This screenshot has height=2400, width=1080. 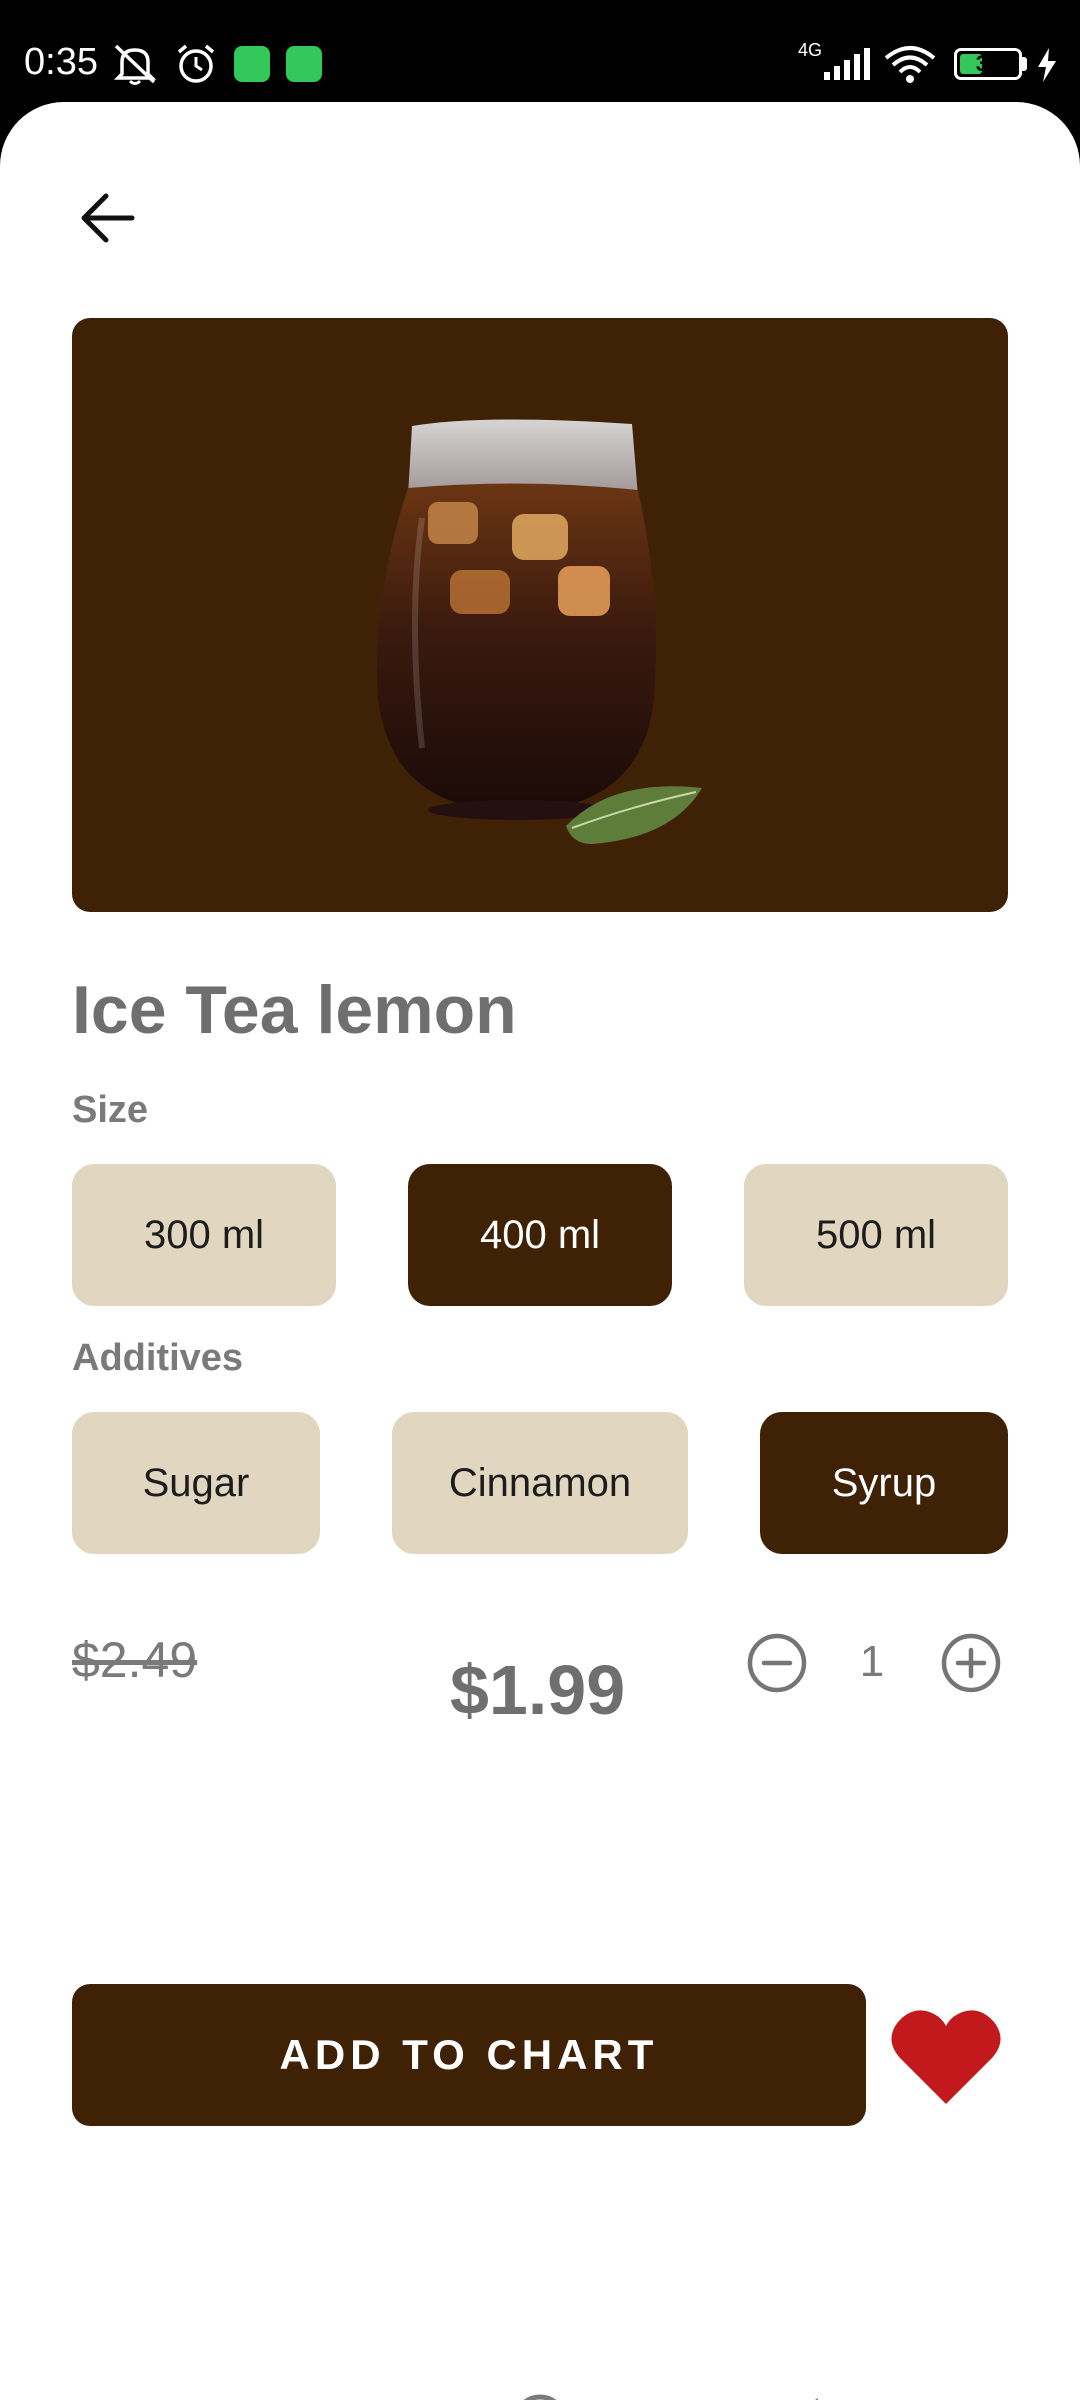 What do you see at coordinates (540, 1235) in the screenshot?
I see `size-option-400ml: 400 ml` at bounding box center [540, 1235].